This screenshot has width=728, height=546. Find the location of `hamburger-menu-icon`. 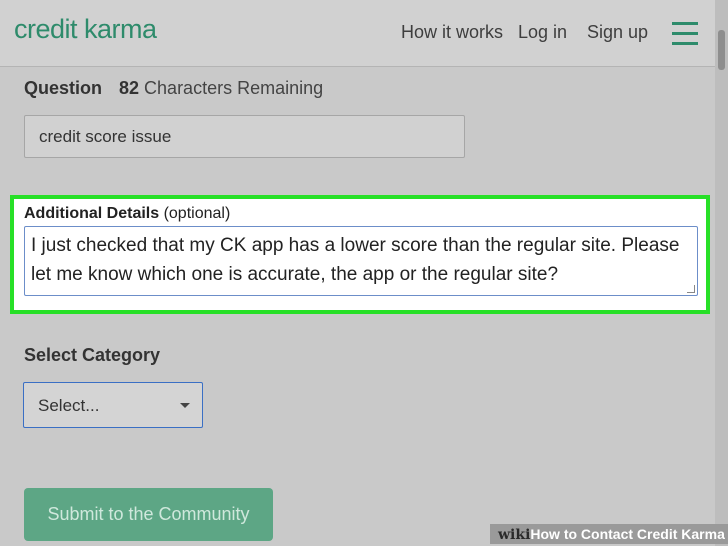

hamburger-menu-icon is located at coordinates (685, 34).